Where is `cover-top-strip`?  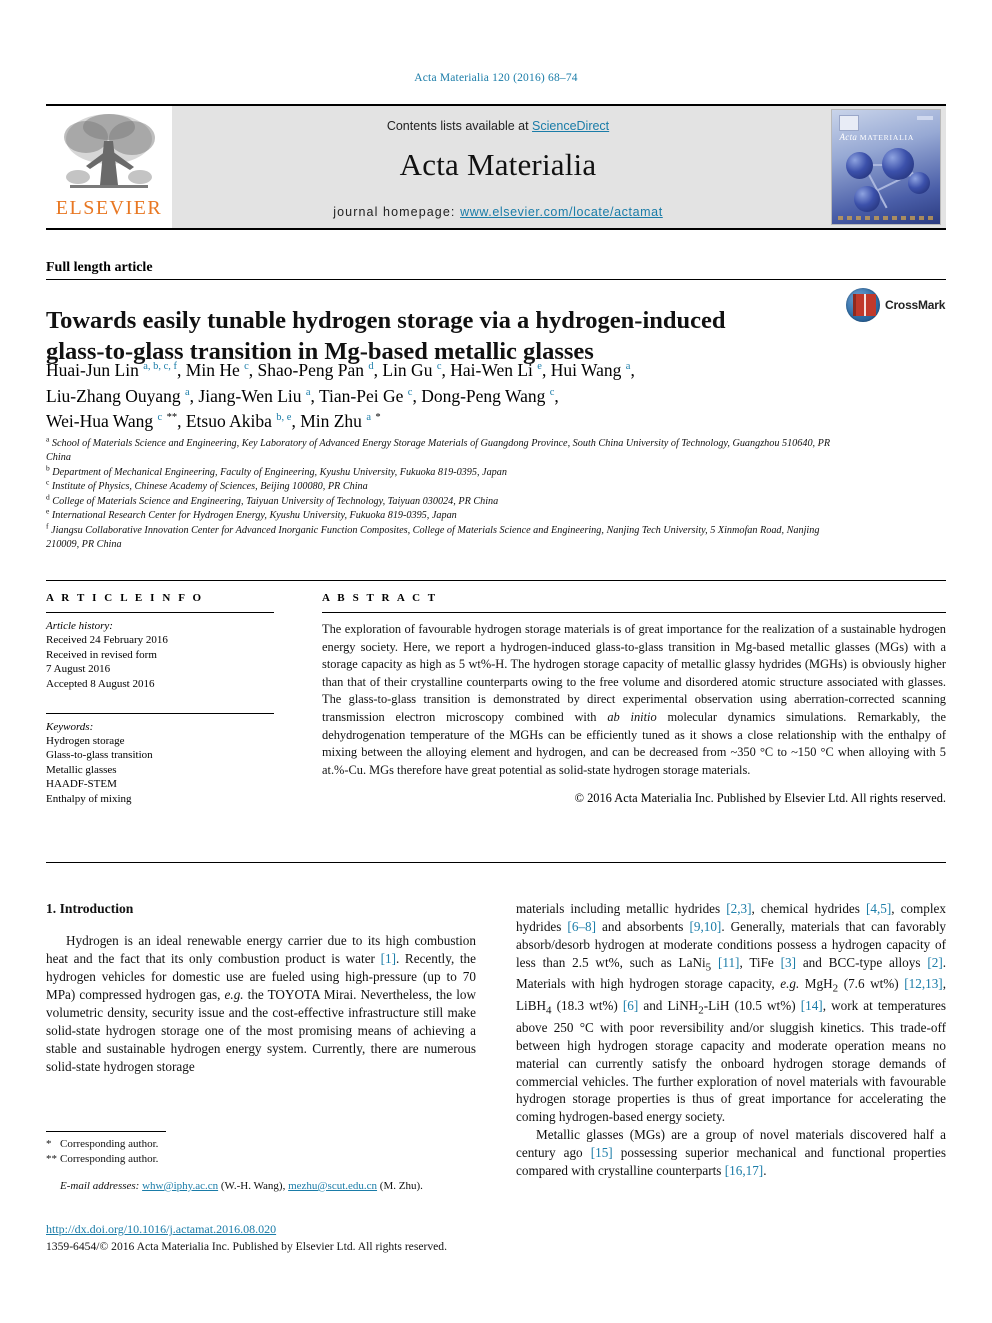
cover-top-strip is located at coordinates (924, 118).